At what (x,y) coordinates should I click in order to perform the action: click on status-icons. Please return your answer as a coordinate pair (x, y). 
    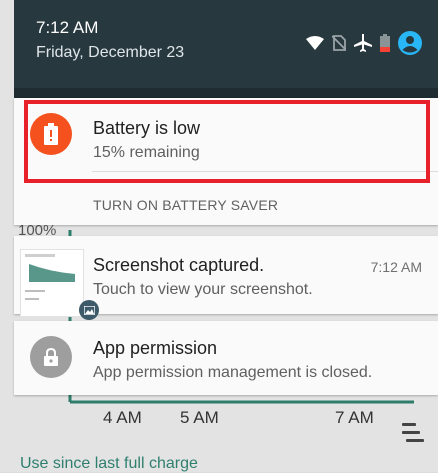
    Looking at the image, I should click on (364, 43).